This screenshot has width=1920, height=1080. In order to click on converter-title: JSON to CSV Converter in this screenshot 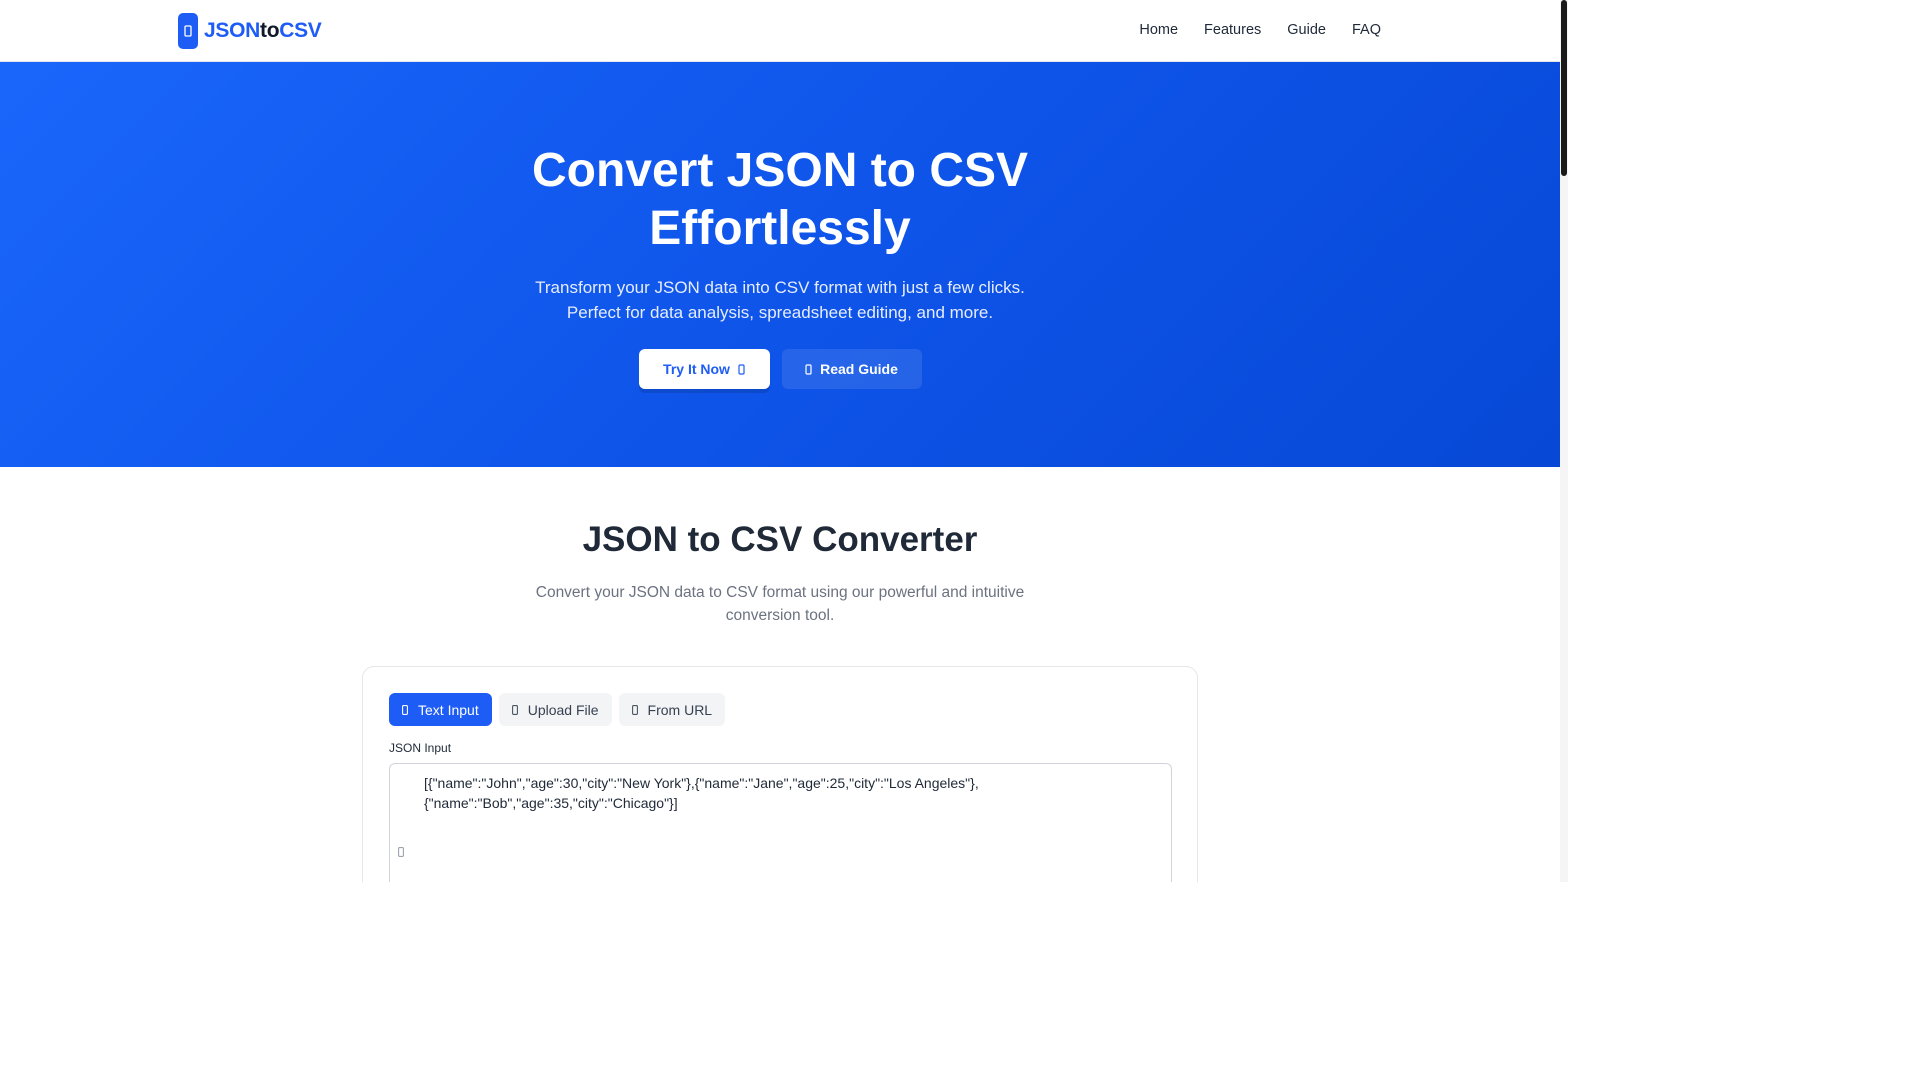, I will do `click(780, 539)`.